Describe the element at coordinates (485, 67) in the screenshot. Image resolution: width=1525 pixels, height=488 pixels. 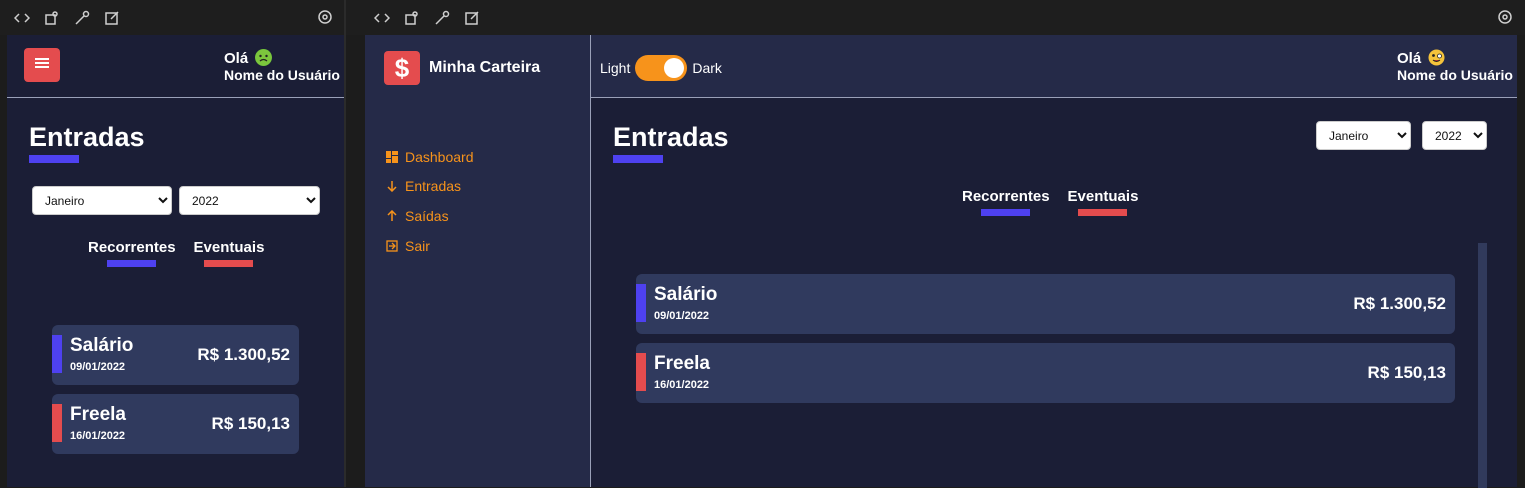
I see `brand-name: Minha Carteira` at that location.